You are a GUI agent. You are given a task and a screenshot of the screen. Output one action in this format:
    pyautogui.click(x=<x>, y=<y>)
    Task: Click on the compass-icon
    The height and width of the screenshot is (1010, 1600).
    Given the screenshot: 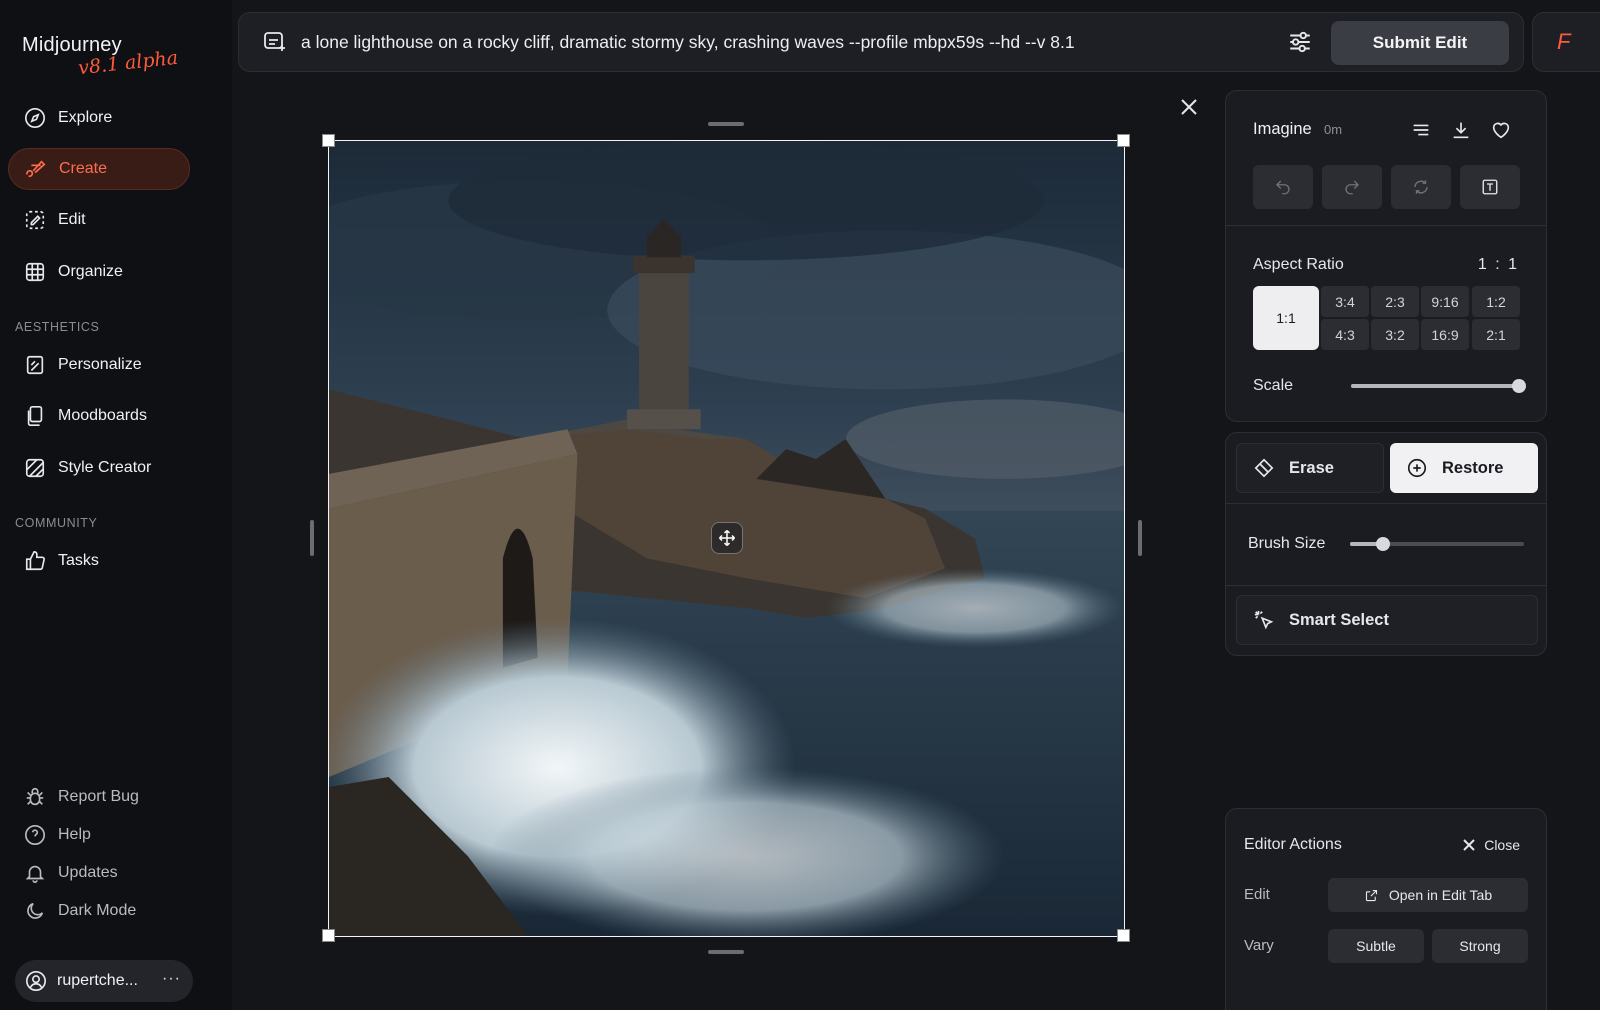 What is the action you would take?
    pyautogui.click(x=35, y=118)
    